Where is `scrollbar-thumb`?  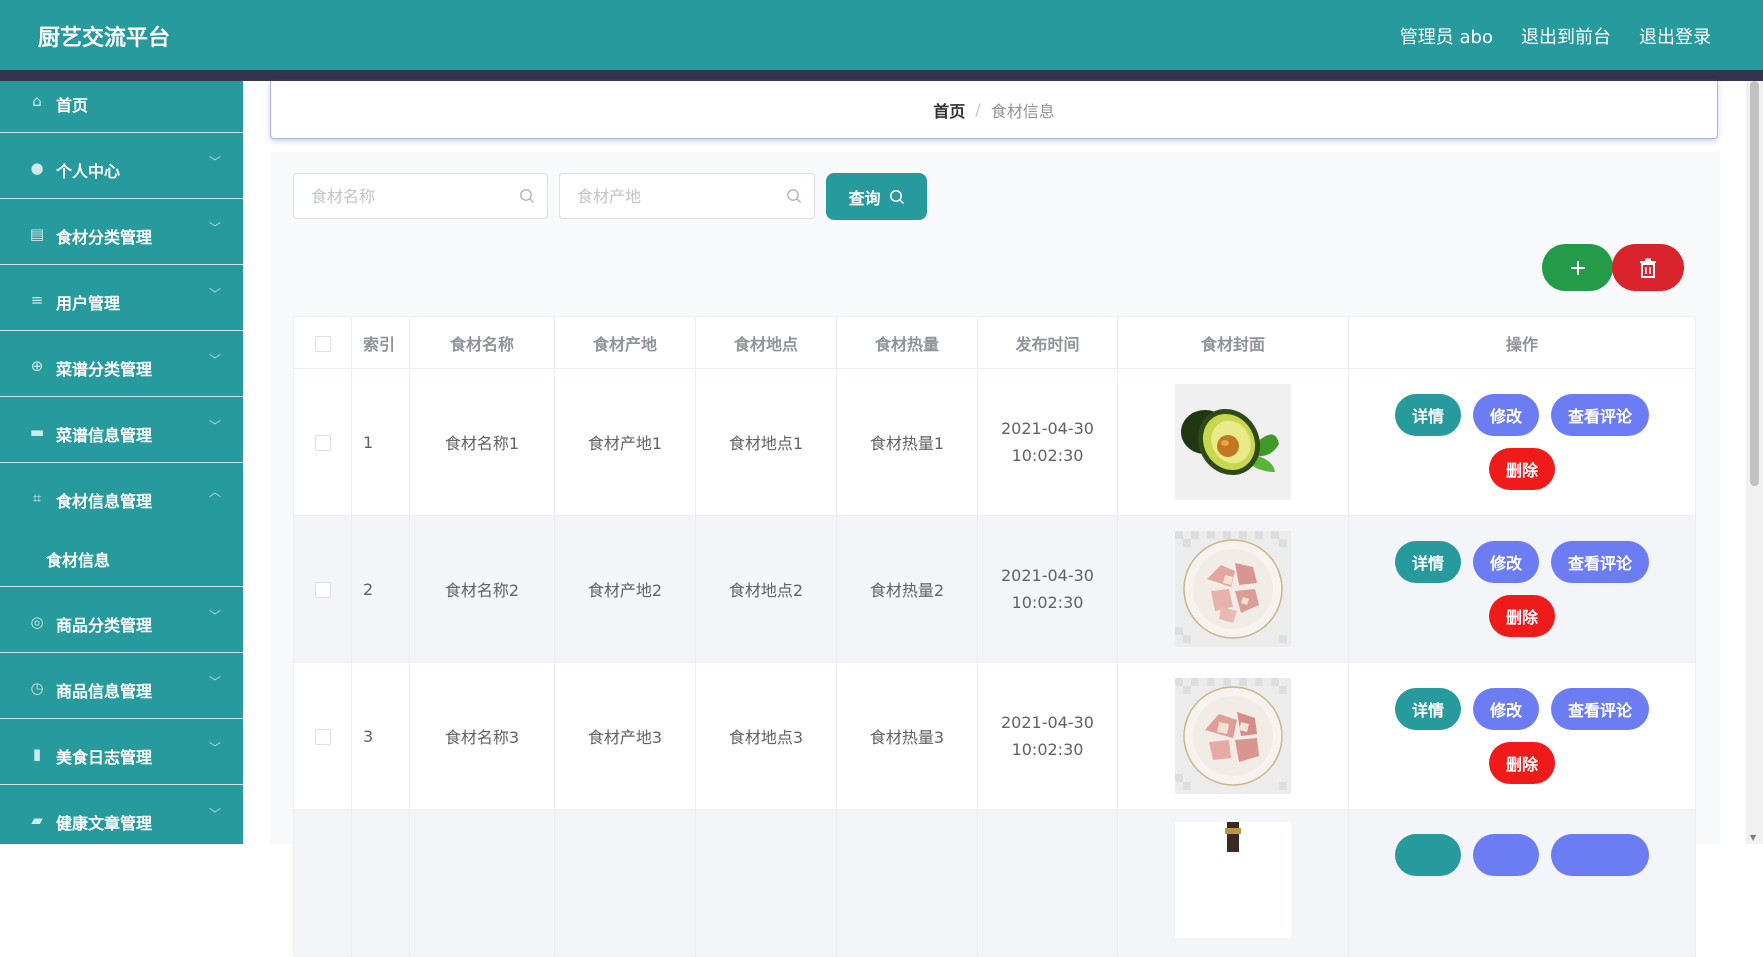
scrollbar-thumb is located at coordinates (1754, 283).